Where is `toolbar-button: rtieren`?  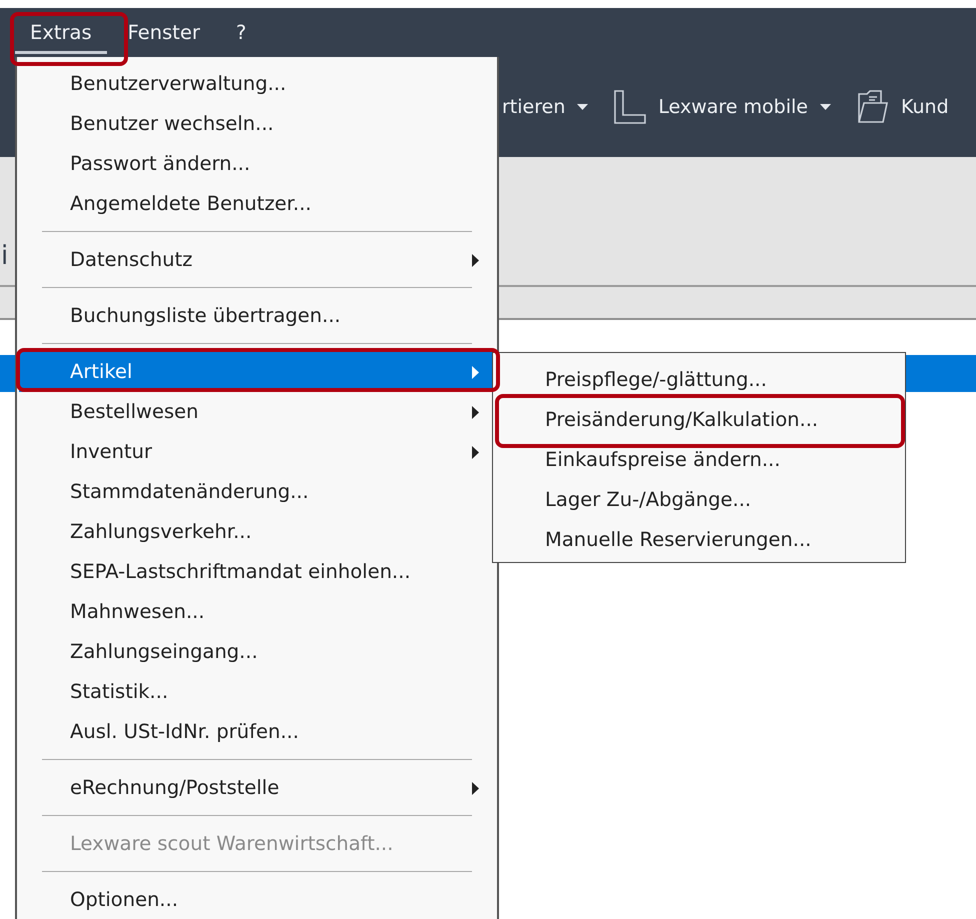
toolbar-button: rtieren is located at coordinates (534, 107).